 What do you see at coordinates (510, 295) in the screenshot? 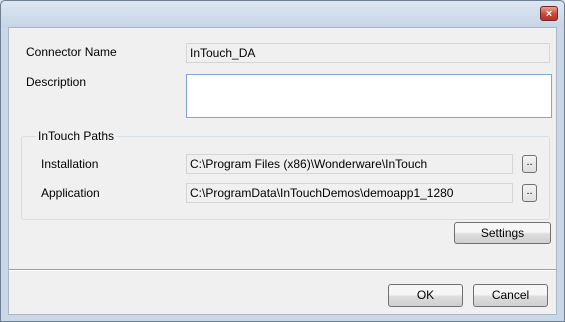
I see `cancel-button: Cancel` at bounding box center [510, 295].